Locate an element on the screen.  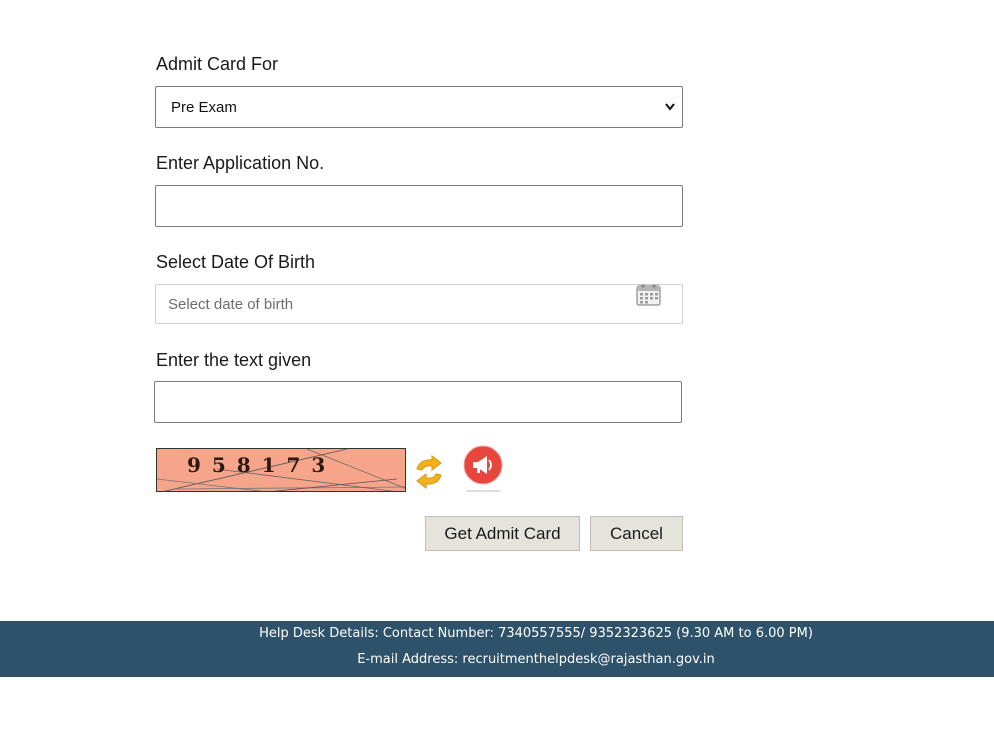
dob-placeholder: Select date of birth is located at coordinates (231, 304).